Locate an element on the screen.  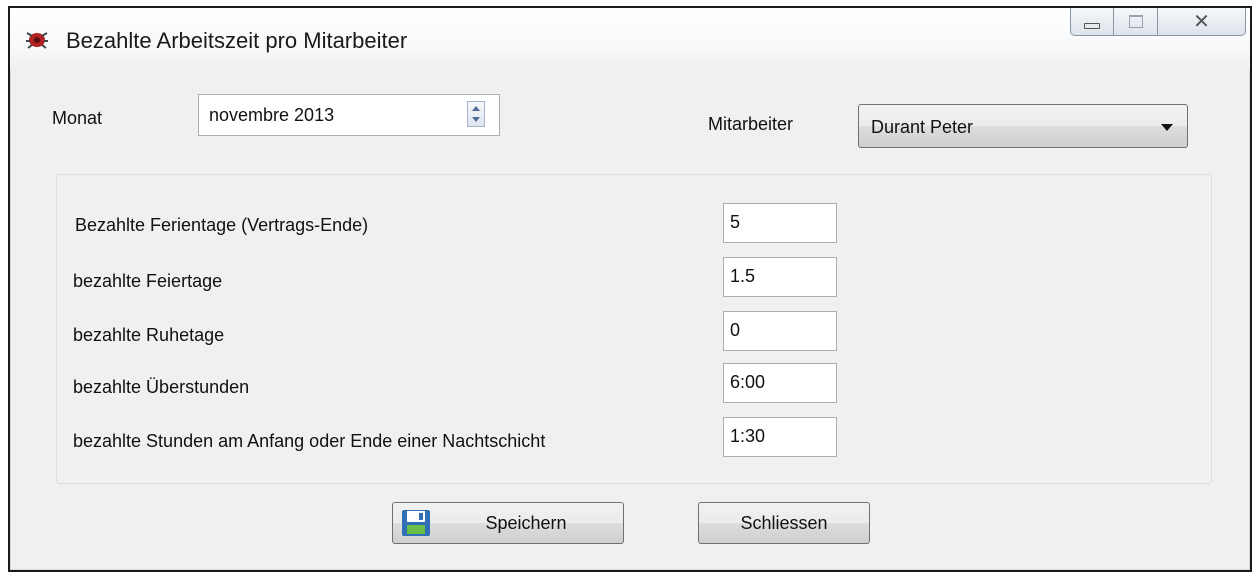
caption-buttons: ✕ is located at coordinates (1158, 23).